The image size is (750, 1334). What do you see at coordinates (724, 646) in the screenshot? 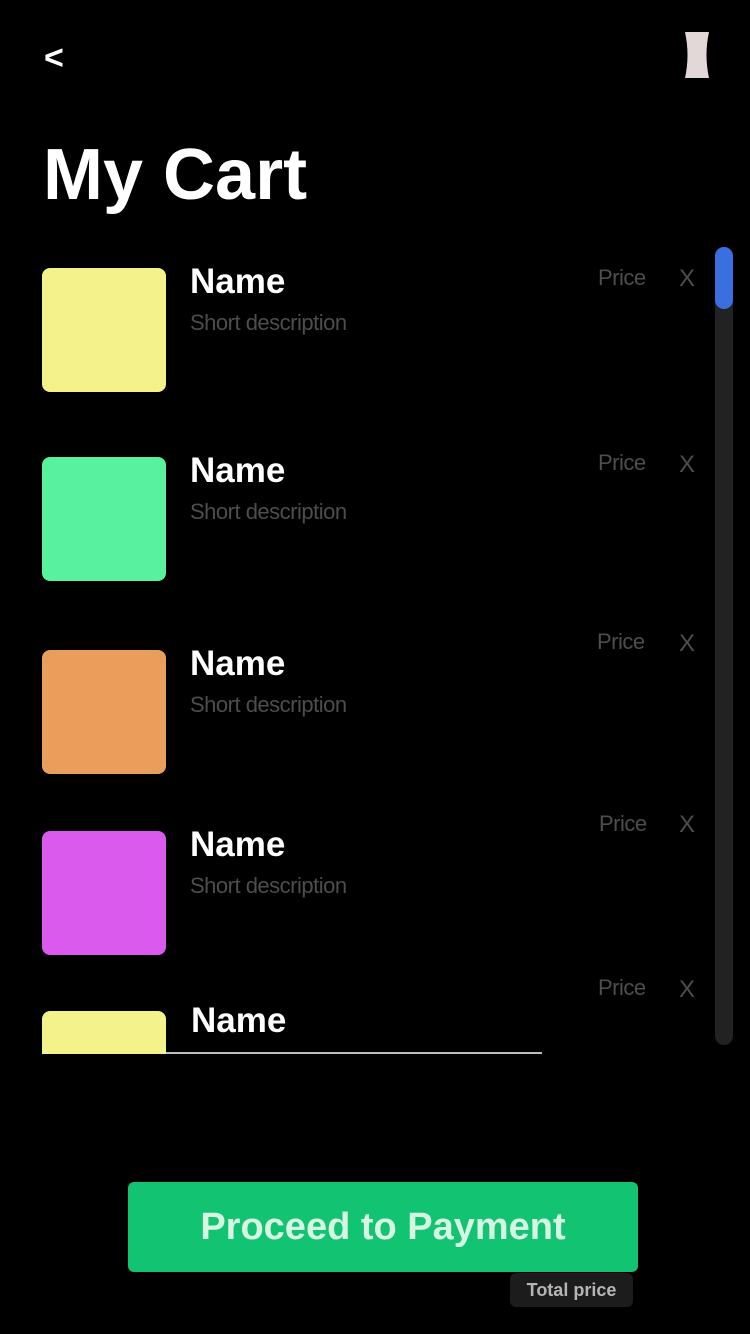
I see `scrollbar` at bounding box center [724, 646].